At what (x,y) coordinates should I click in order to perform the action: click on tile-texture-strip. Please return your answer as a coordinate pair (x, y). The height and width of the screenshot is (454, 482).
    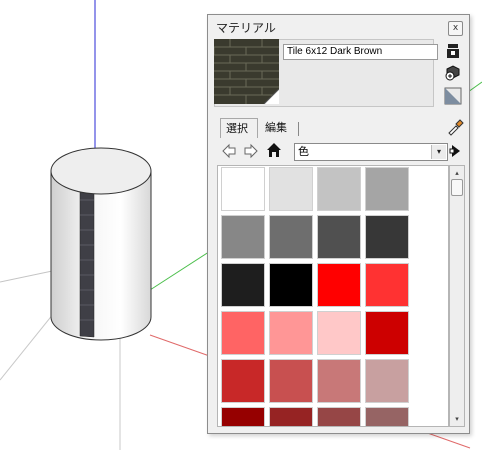
    Looking at the image, I should click on (87, 260).